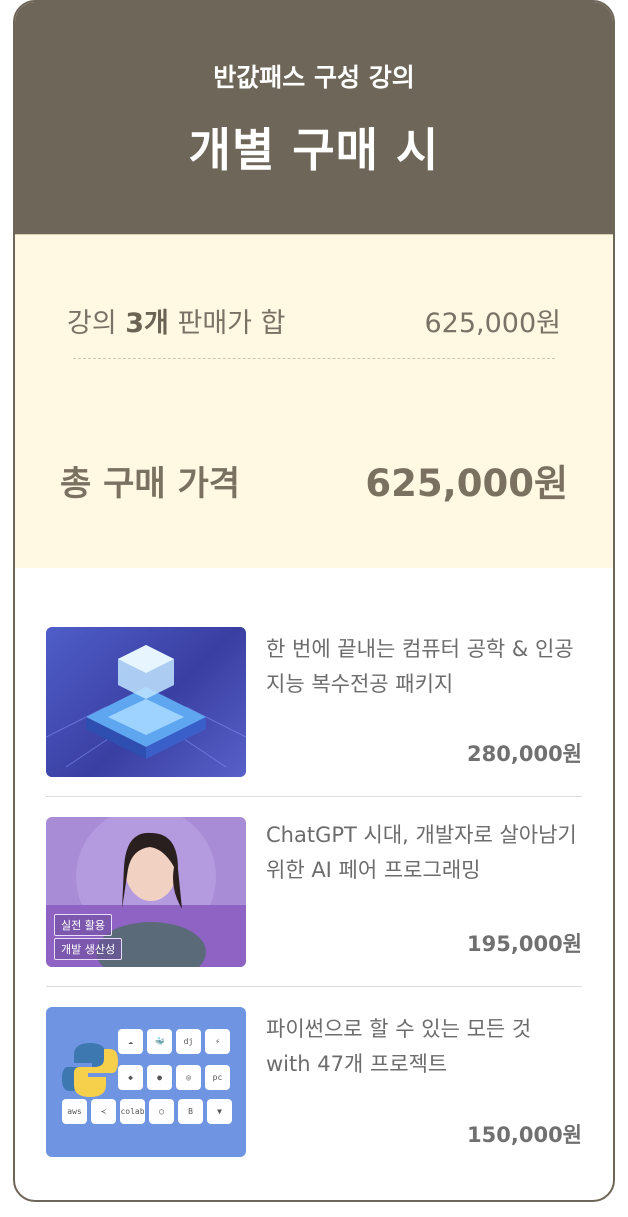  What do you see at coordinates (83, 925) in the screenshot?
I see `tag-badge: 실전 활용` at bounding box center [83, 925].